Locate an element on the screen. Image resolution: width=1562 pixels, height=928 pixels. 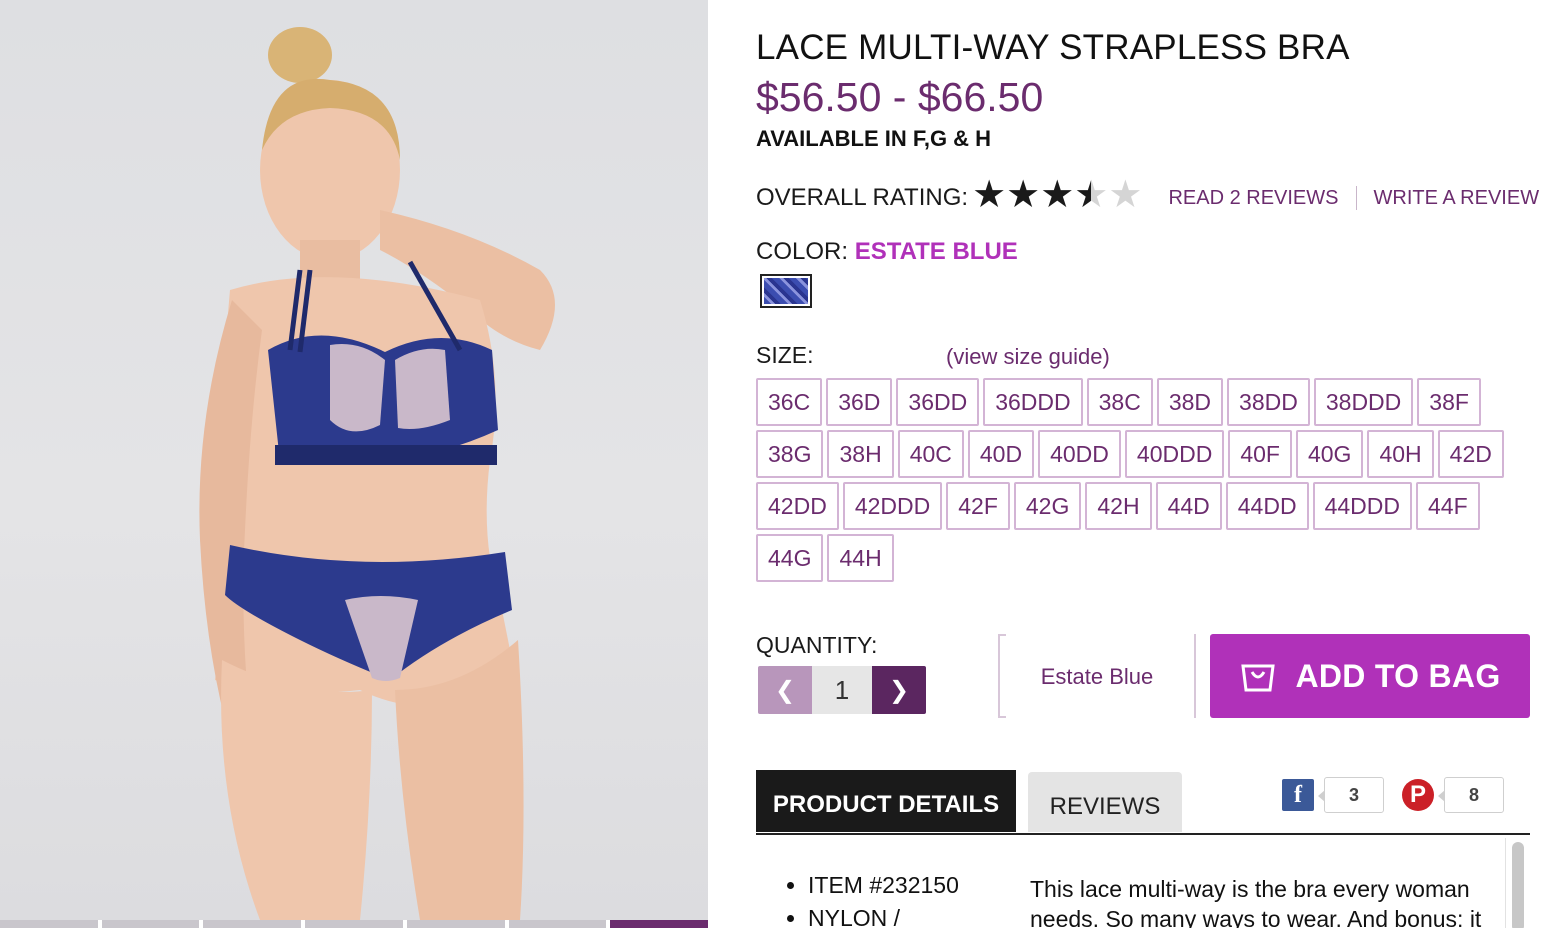
size-option-42f: 42F is located at coordinates (978, 506).